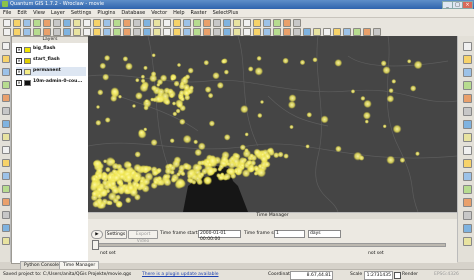  I want to click on layer-item-big-flash: ✕ big_flash, so click(51, 49).